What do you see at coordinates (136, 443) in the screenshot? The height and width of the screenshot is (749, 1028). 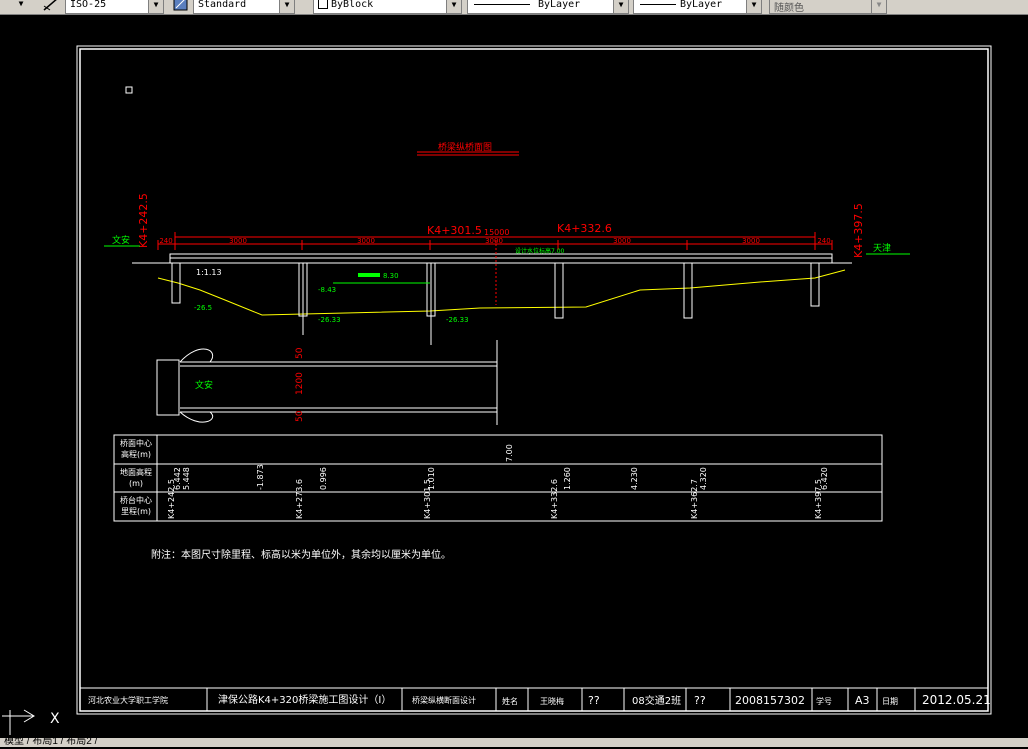 I see `row-label: 桥面中心` at bounding box center [136, 443].